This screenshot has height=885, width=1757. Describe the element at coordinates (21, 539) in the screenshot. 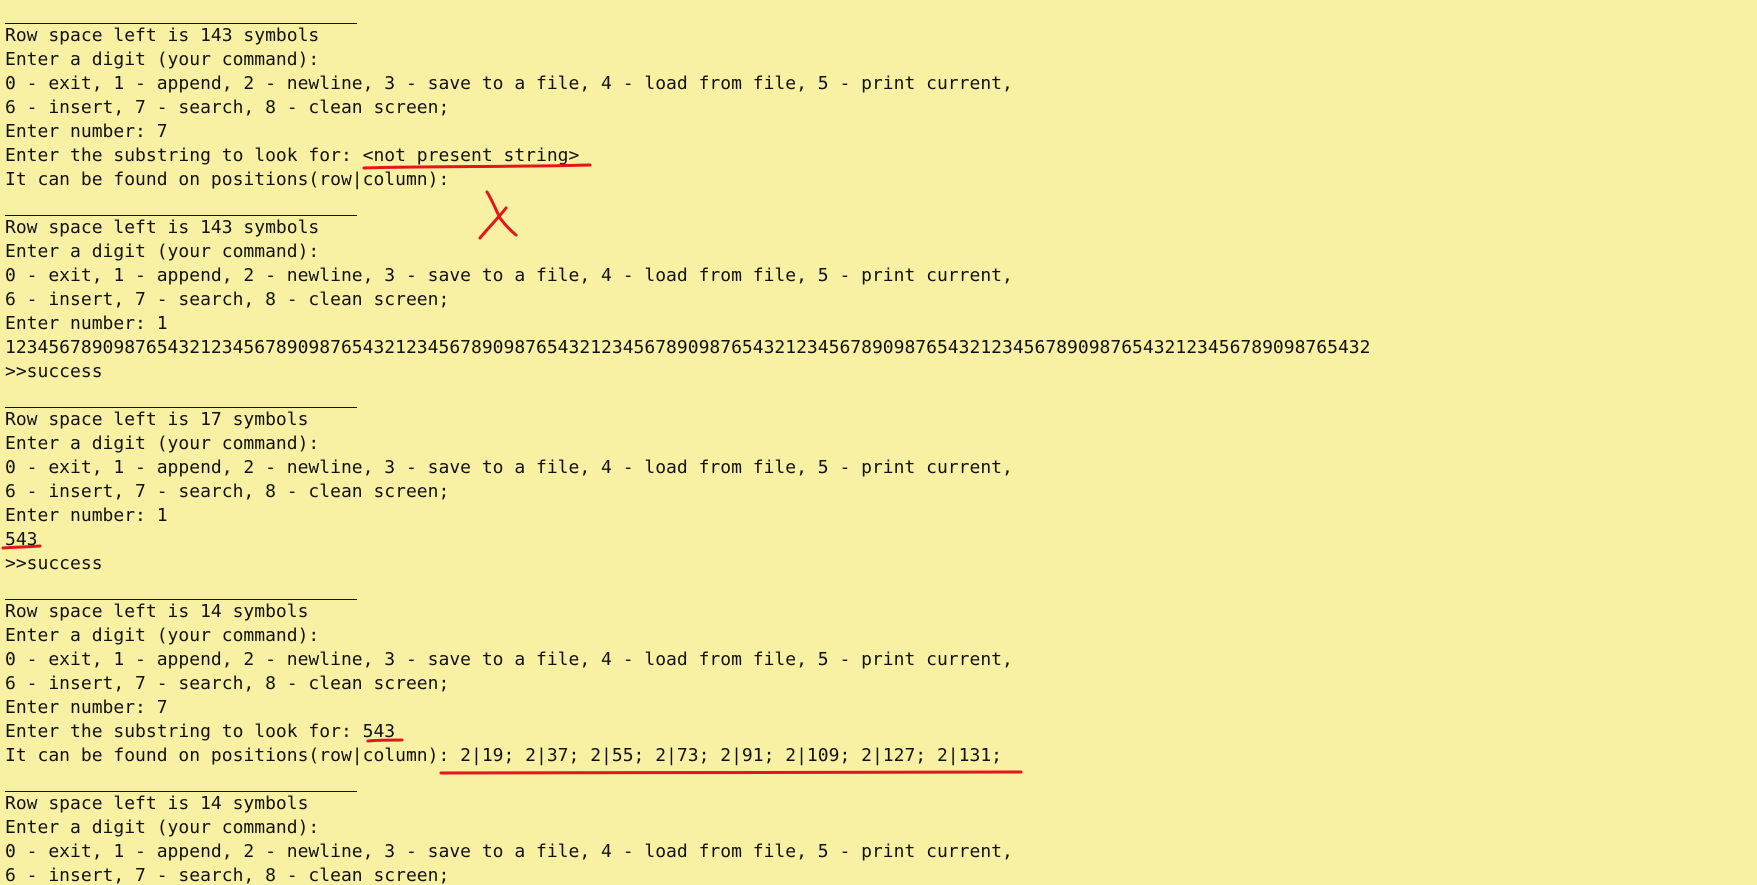

I see `console-line: 543` at that location.